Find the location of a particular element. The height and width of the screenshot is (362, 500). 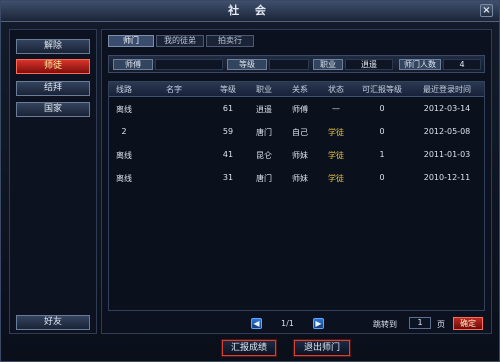

tab-auction: 拍卖行 is located at coordinates (230, 41).